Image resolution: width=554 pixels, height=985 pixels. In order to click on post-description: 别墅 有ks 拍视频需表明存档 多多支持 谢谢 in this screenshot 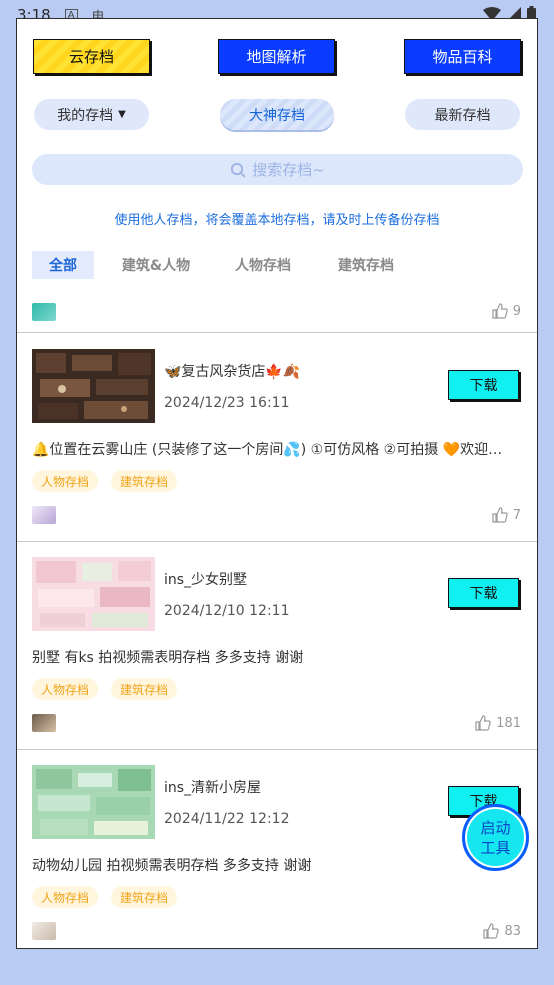, I will do `click(168, 658)`.